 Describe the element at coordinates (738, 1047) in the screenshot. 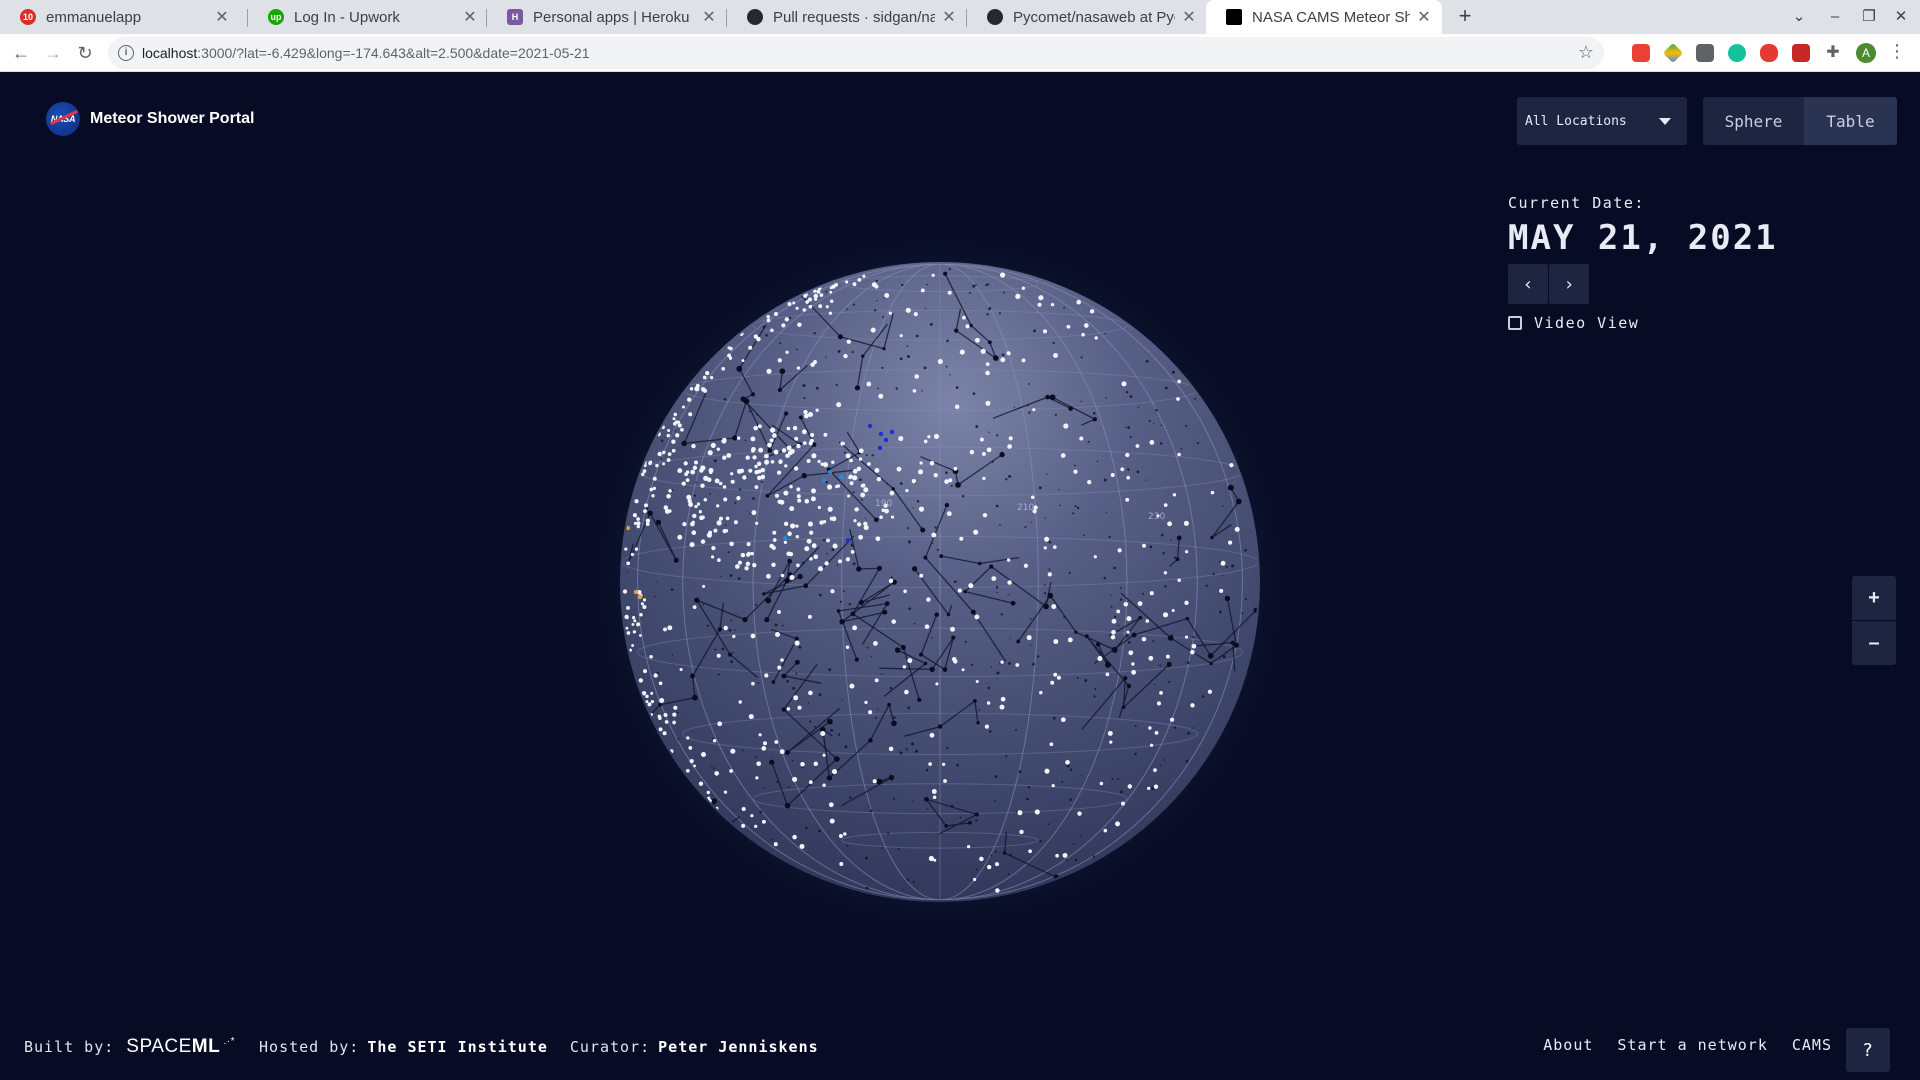

I see `curator-link: Peter Jenniskens` at that location.